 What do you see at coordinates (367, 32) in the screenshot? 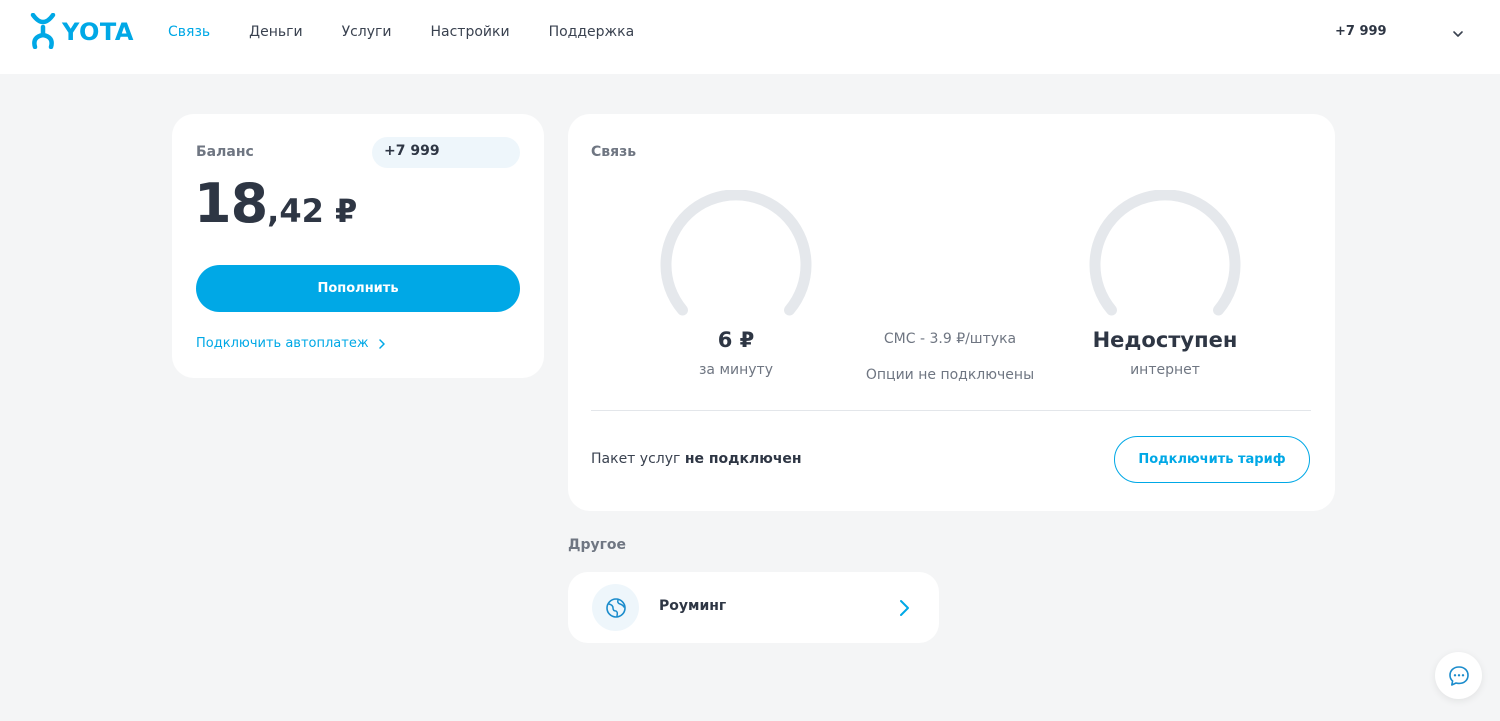
I see `nav-item-uslugi: Услуги` at bounding box center [367, 32].